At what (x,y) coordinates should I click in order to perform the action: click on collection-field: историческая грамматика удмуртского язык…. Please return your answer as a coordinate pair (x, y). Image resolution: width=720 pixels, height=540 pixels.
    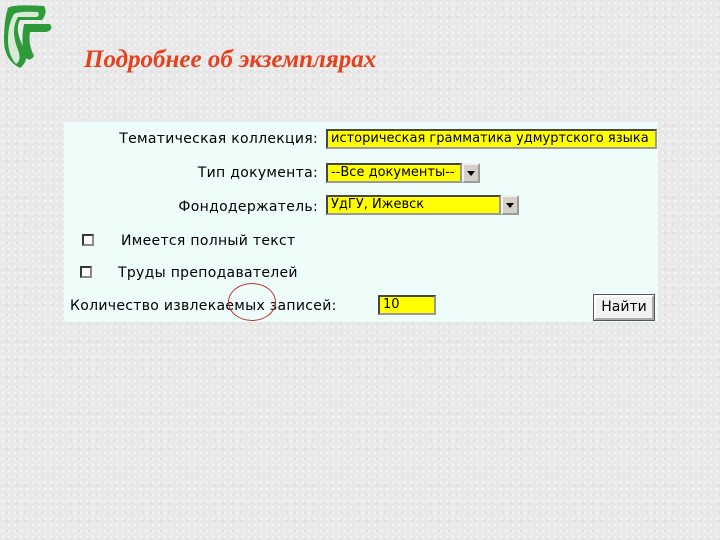
    Looking at the image, I should click on (491, 139).